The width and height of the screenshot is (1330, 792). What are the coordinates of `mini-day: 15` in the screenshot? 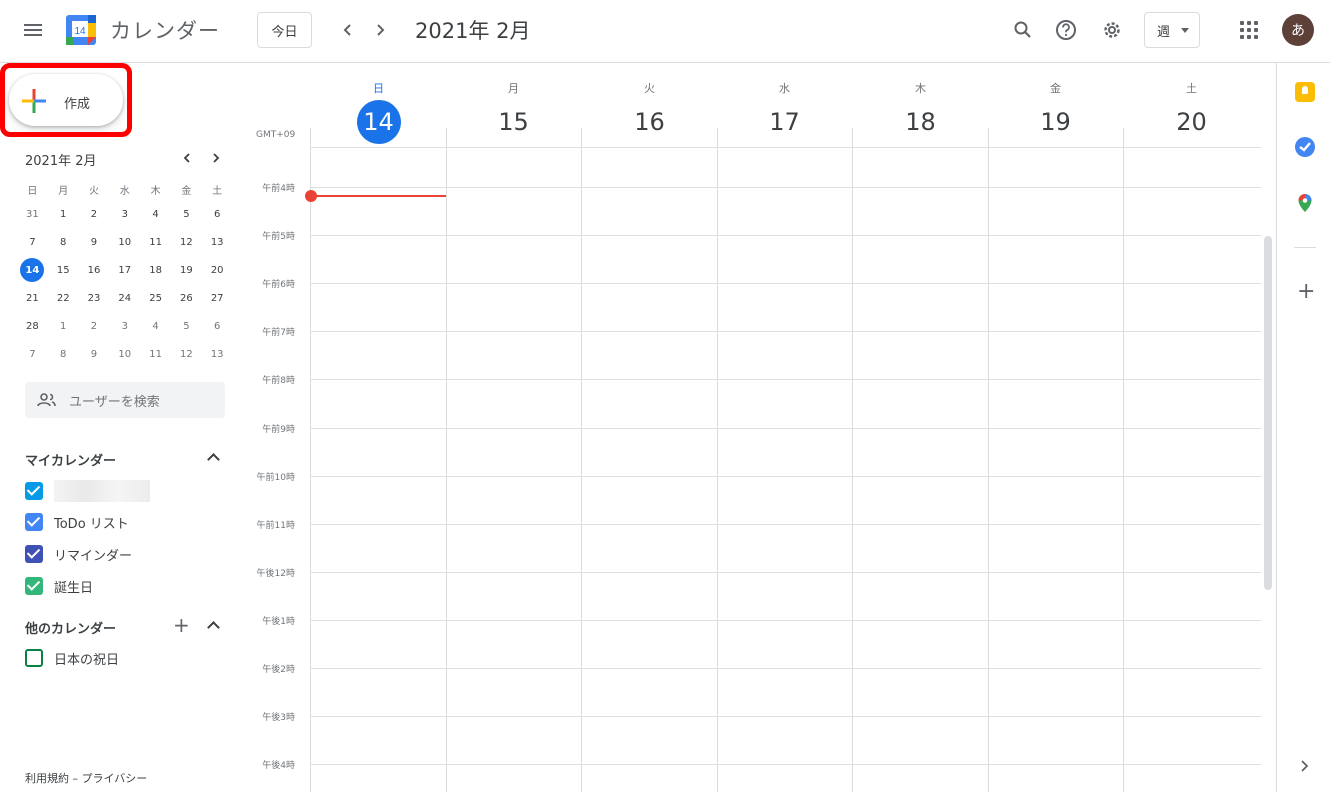 It's located at (63, 270).